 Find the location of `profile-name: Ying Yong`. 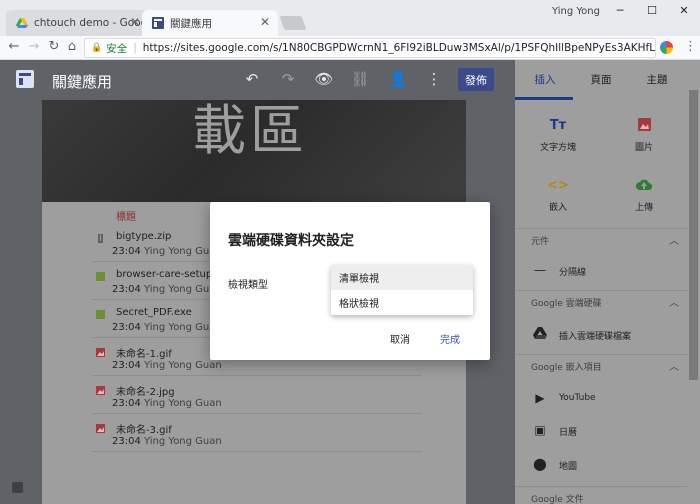

profile-name: Ying Yong is located at coordinates (576, 11).